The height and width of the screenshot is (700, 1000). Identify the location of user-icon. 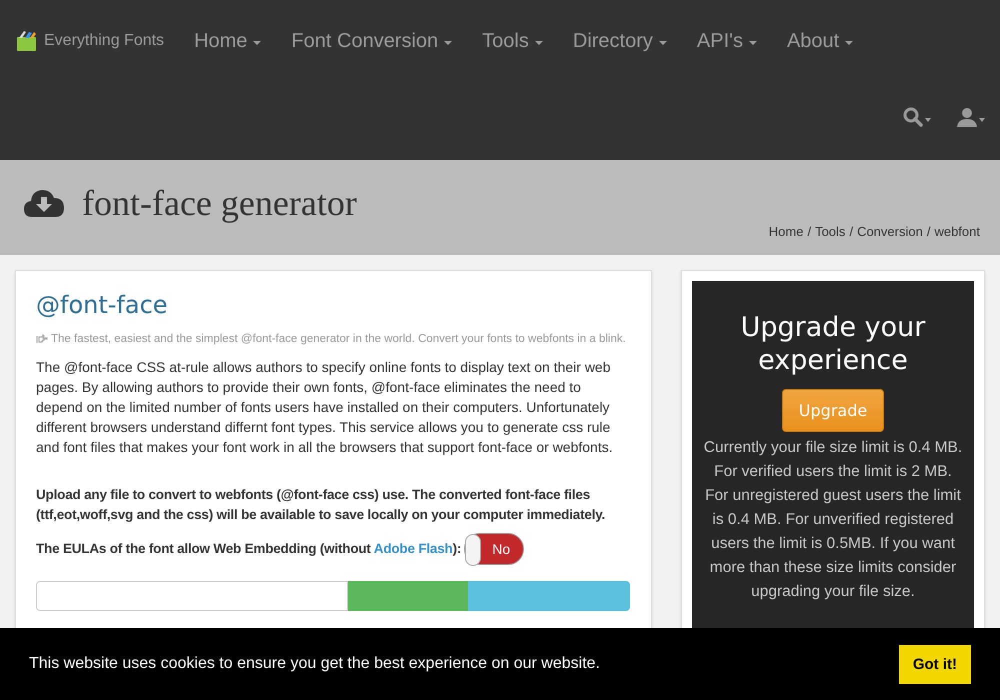
(967, 117).